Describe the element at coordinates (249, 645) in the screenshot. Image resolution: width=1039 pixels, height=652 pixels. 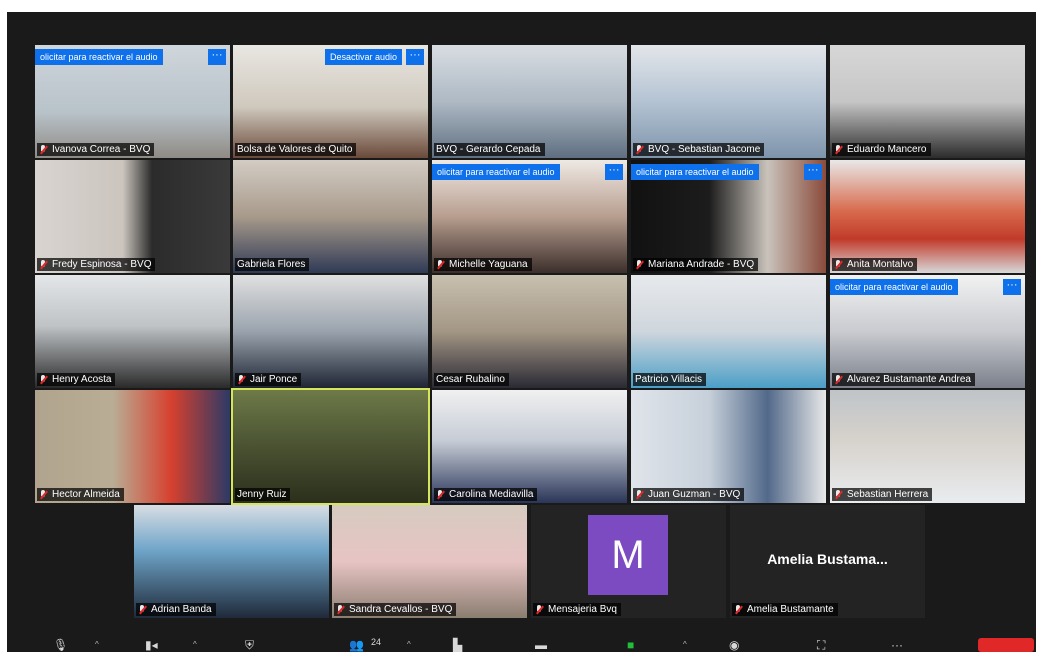
I see `security-icon: ⛨` at that location.